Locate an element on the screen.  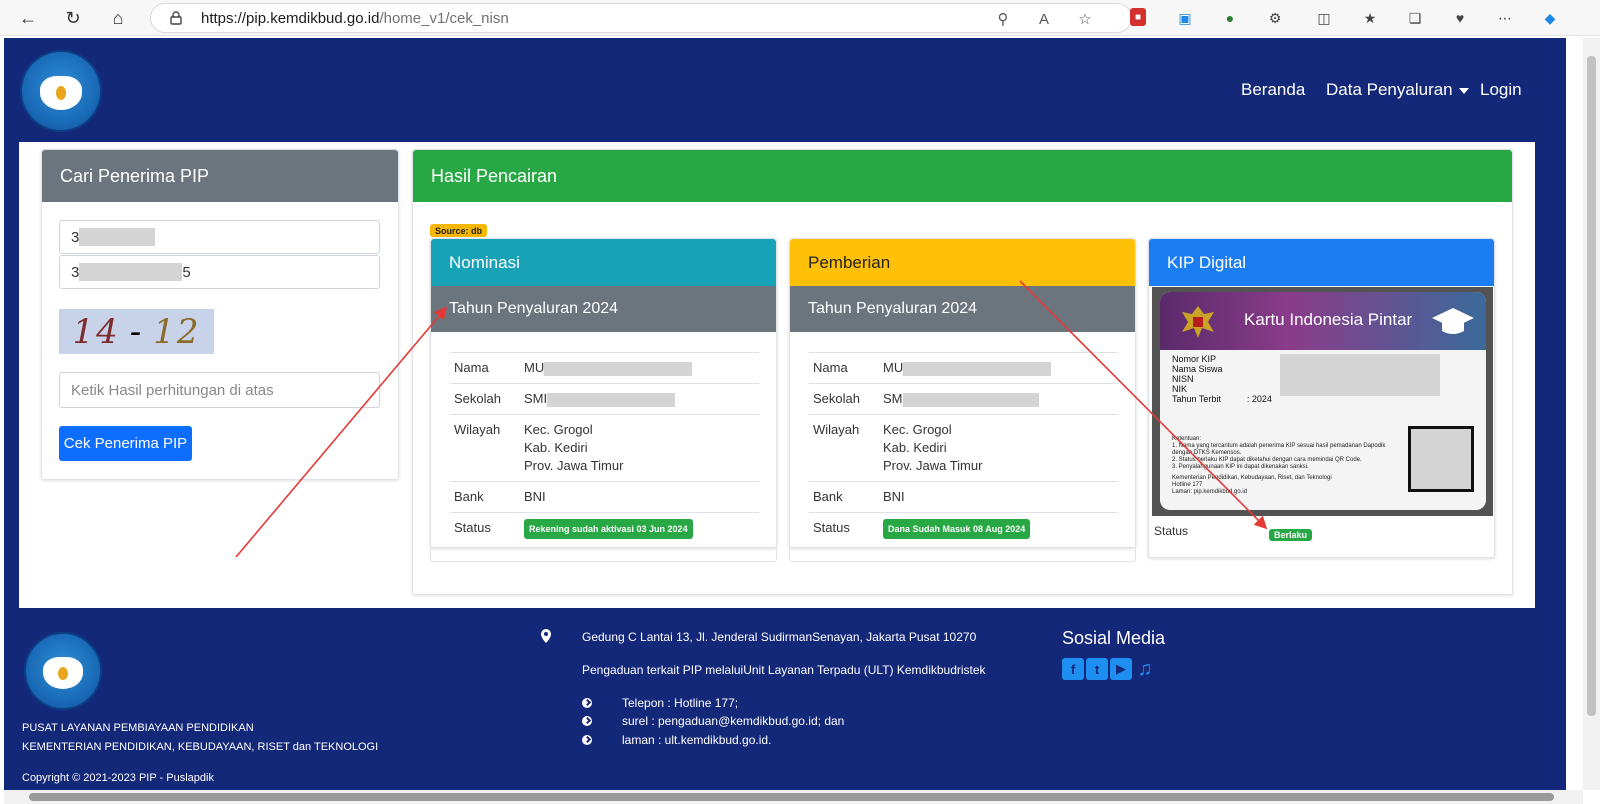
extension-globe-icon: ● is located at coordinates (1230, 18).